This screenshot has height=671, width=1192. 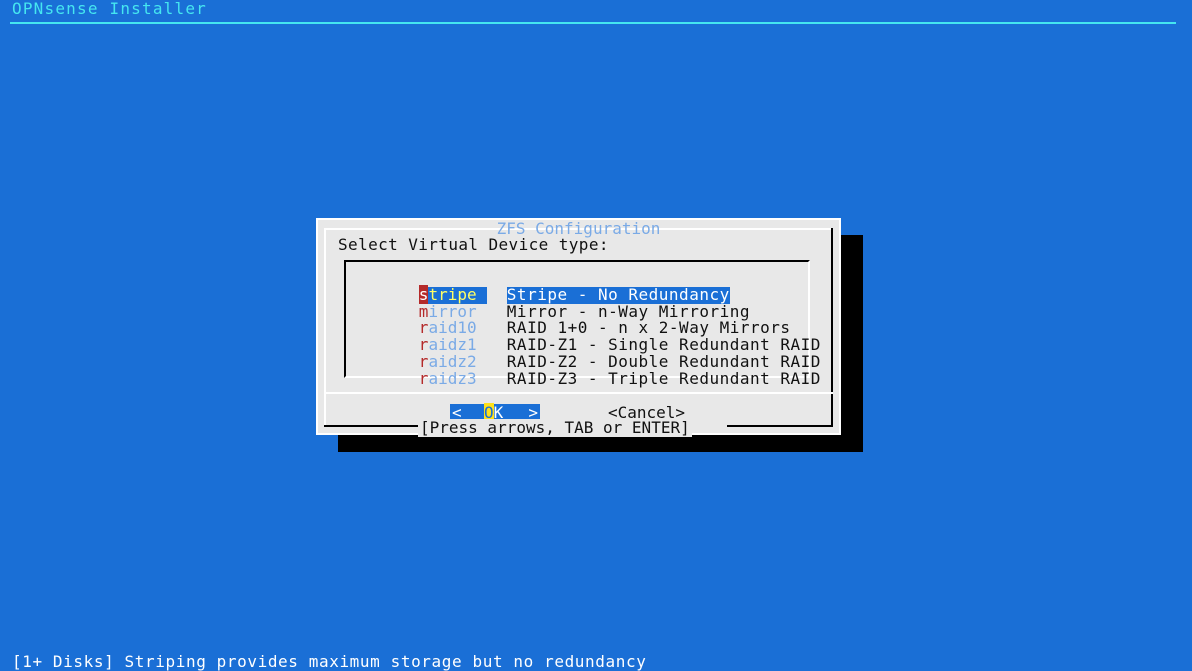 What do you see at coordinates (780, 426) in the screenshot?
I see `dialog-frame-bottom-right` at bounding box center [780, 426].